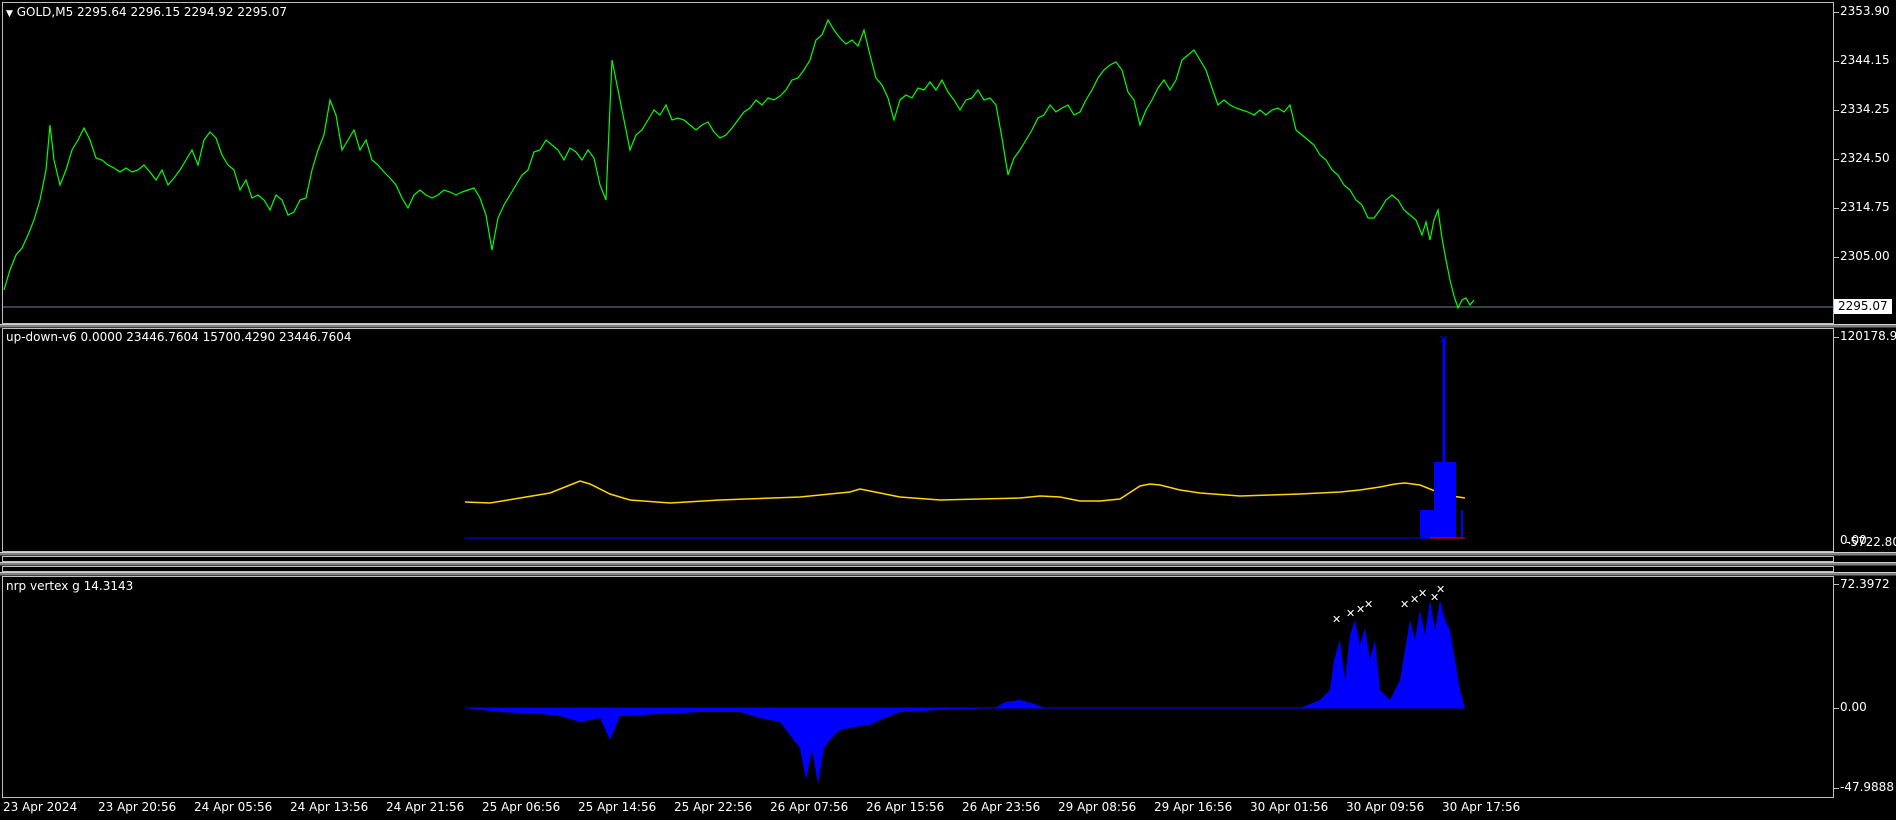 This screenshot has width=1896, height=820. What do you see at coordinates (425, 807) in the screenshot?
I see `time-label: 24 Apr 21:56` at bounding box center [425, 807].